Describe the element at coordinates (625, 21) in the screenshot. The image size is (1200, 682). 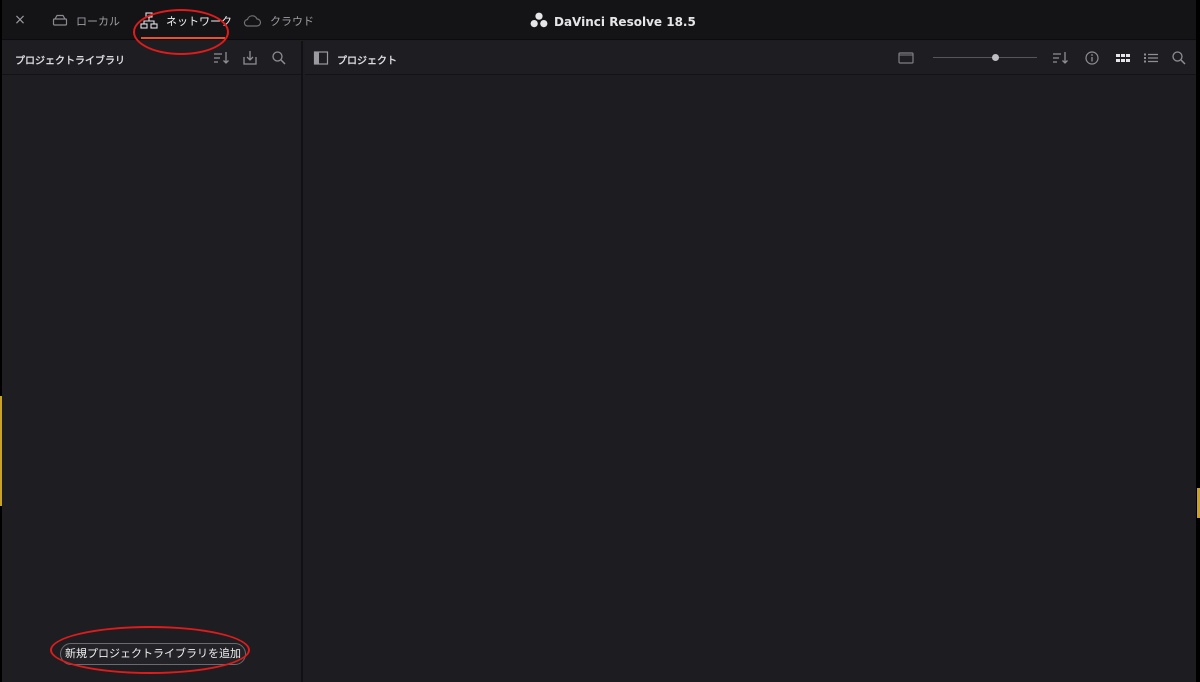
I see `app-title-text: DaVinci Resolve 18.5` at that location.